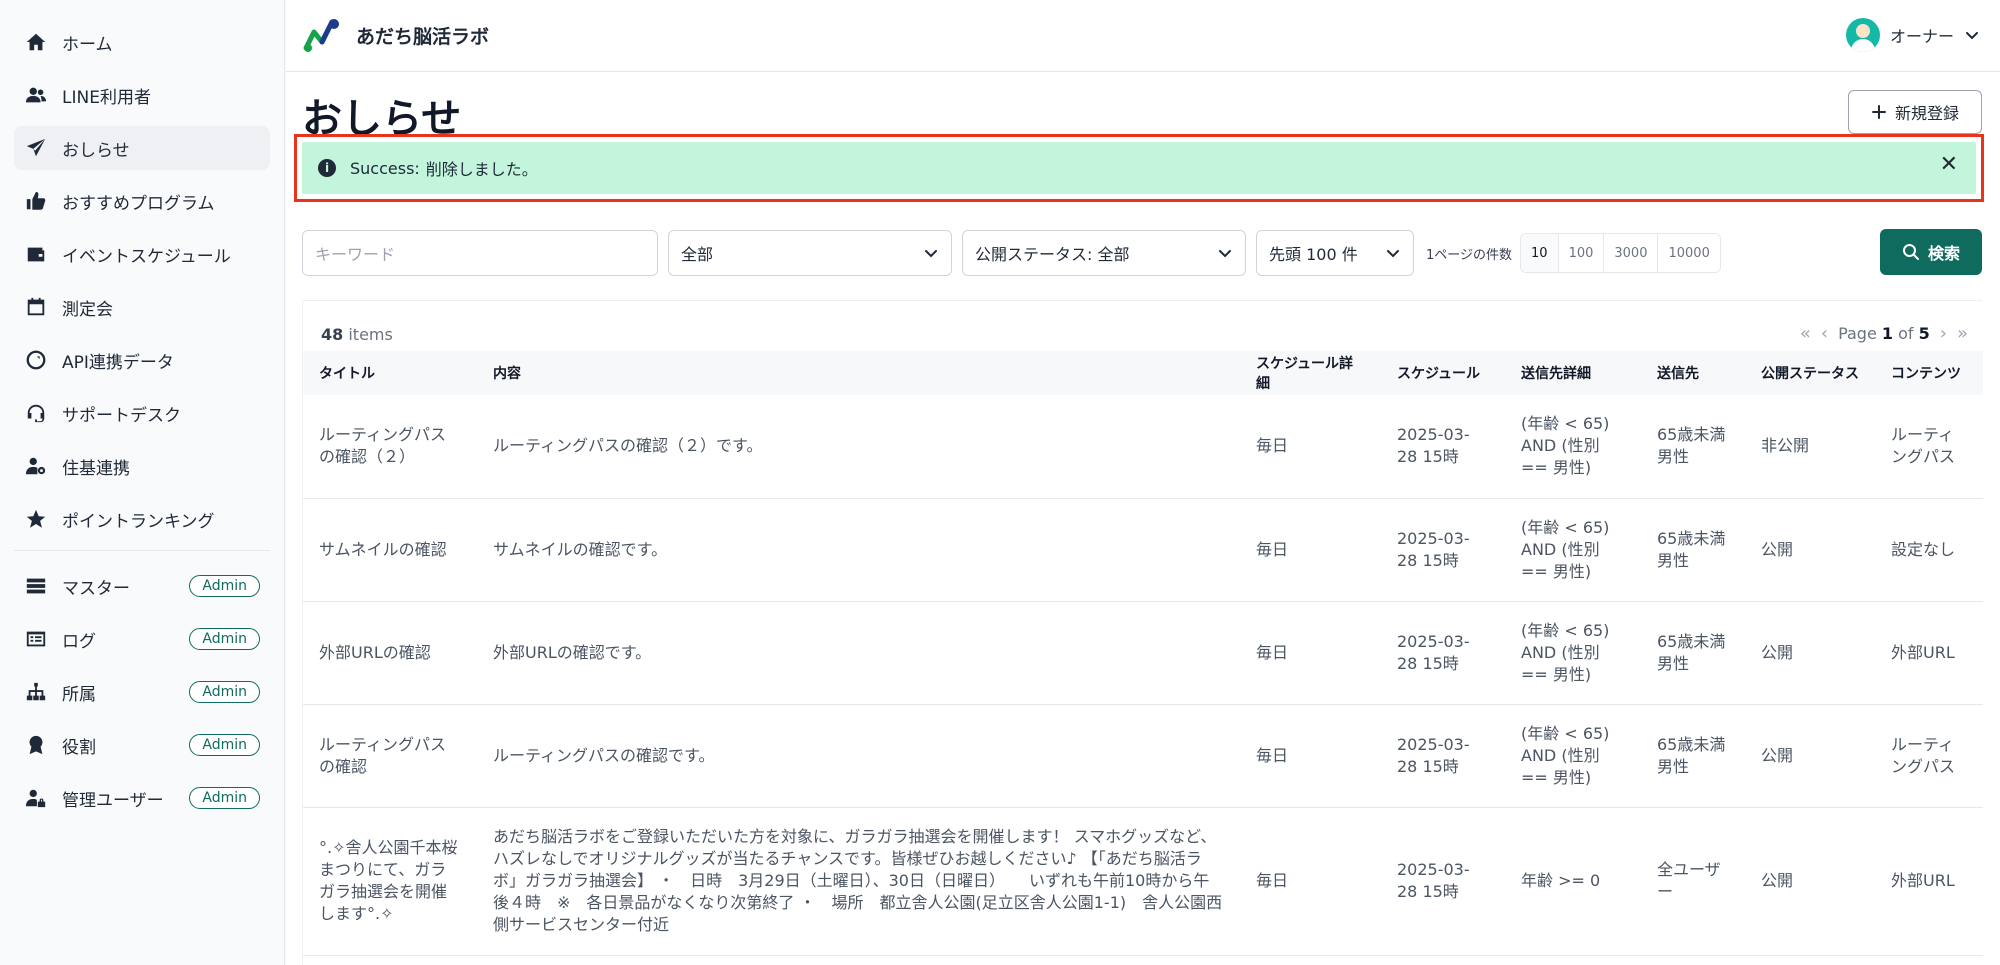 Image resolution: width=2000 pixels, height=965 pixels. I want to click on sidebar-item-label: ログ, so click(79, 641).